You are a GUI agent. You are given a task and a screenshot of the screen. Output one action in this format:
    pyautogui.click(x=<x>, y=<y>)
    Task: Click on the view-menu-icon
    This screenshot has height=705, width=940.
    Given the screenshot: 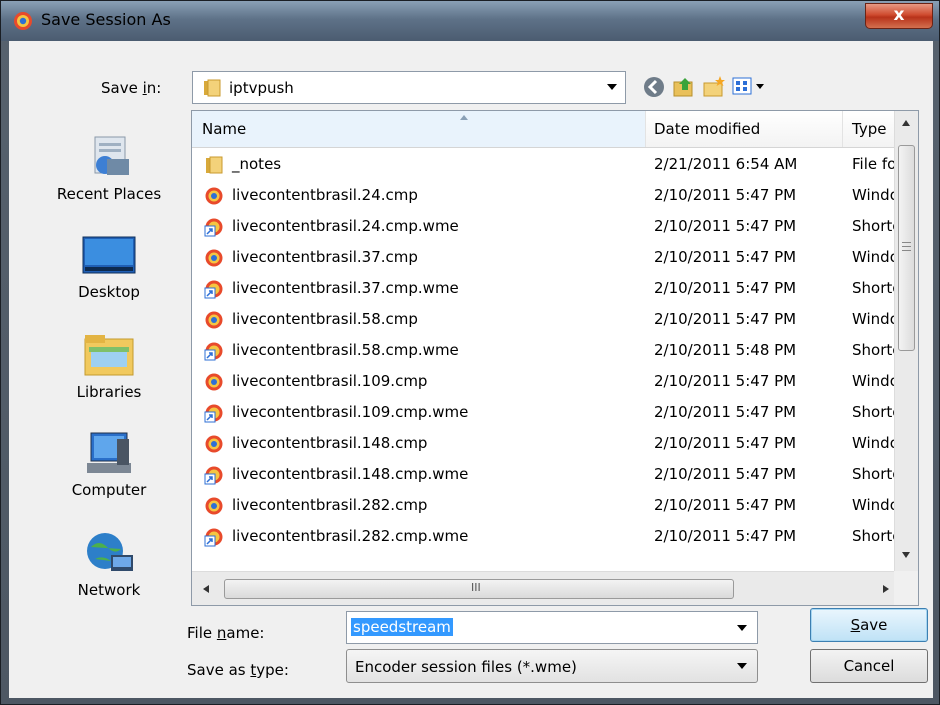 What is the action you would take?
    pyautogui.click(x=751, y=87)
    